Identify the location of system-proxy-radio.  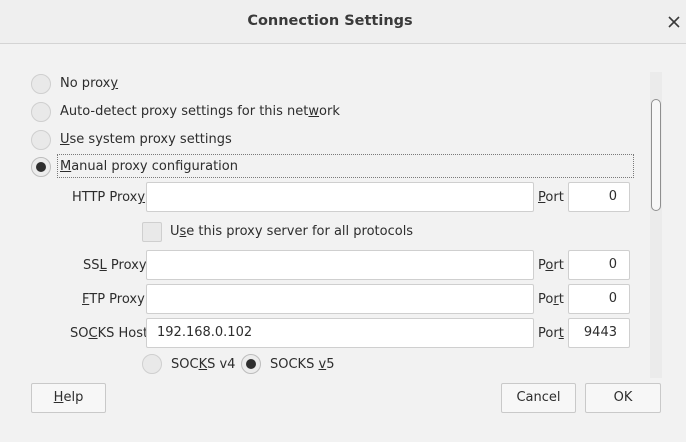
(41, 140).